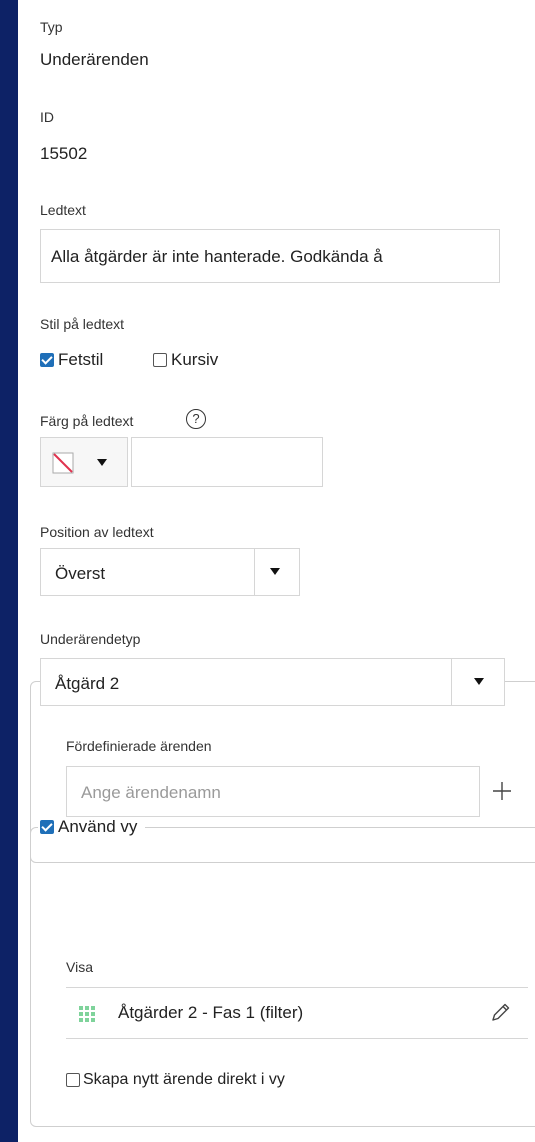 This screenshot has width=535, height=1142. What do you see at coordinates (170, 572) in the screenshot?
I see `position-select: Överst` at bounding box center [170, 572].